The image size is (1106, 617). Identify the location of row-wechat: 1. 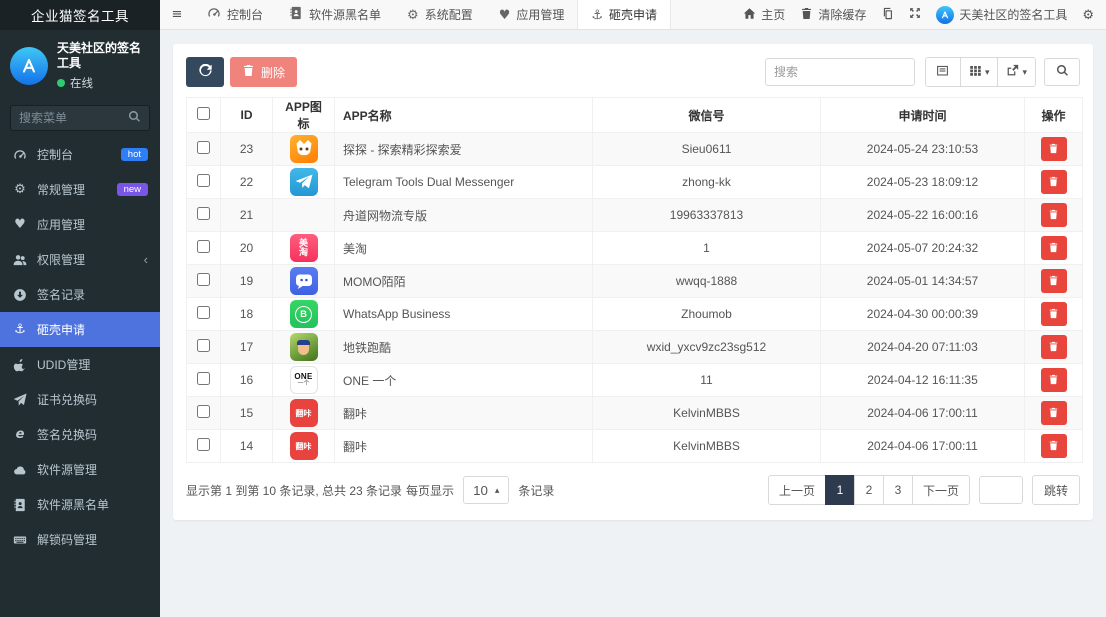
(706, 248).